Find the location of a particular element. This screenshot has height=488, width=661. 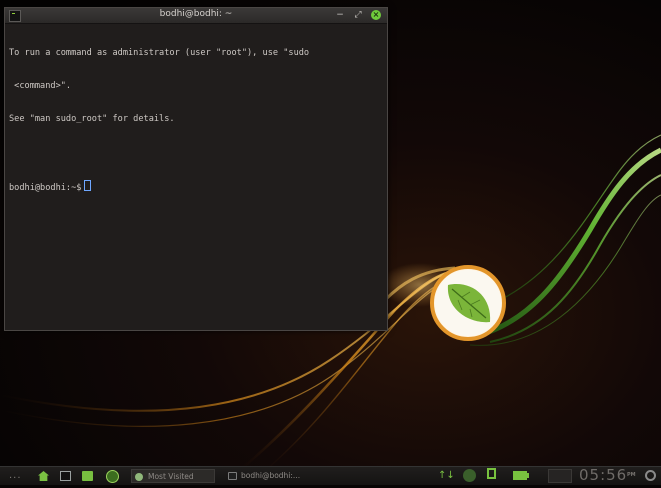

firefox-icon is located at coordinates (139, 477).